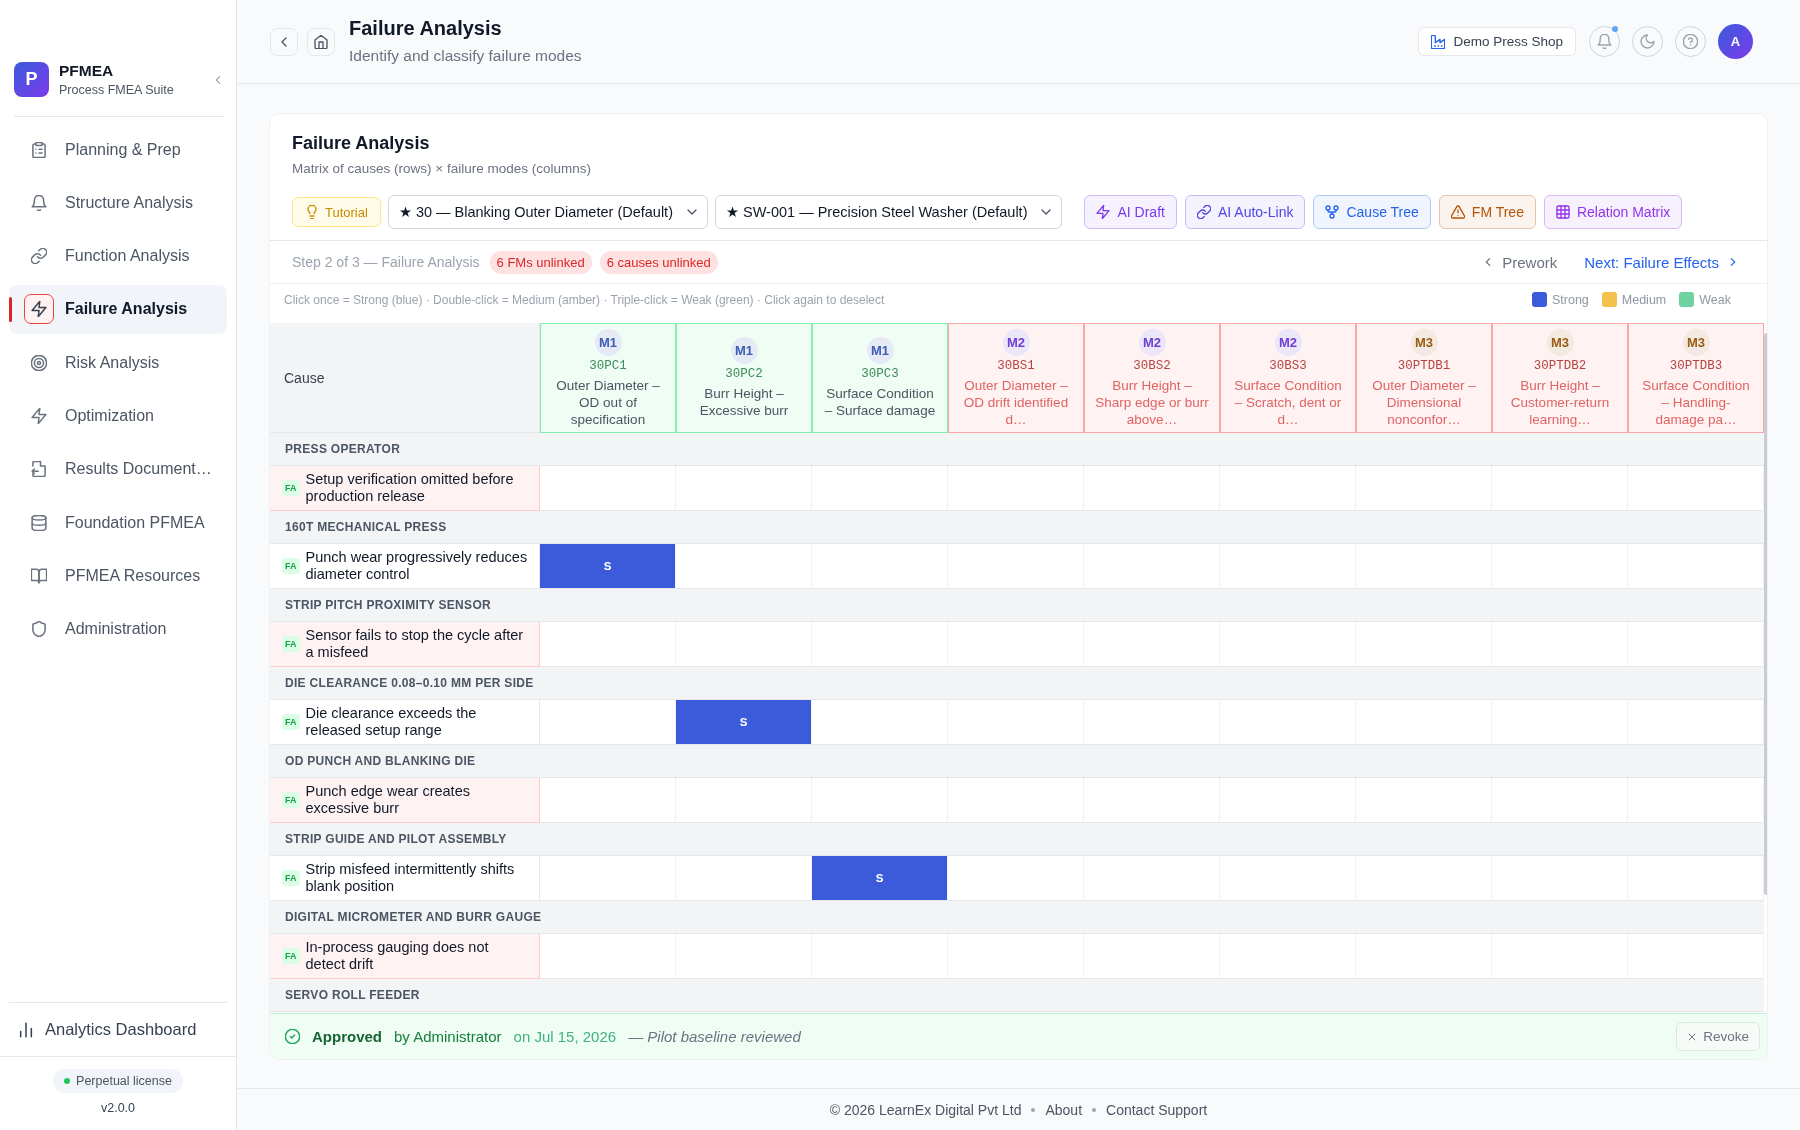  What do you see at coordinates (1487, 212) in the screenshot?
I see `toolbar-button: FM Tree` at bounding box center [1487, 212].